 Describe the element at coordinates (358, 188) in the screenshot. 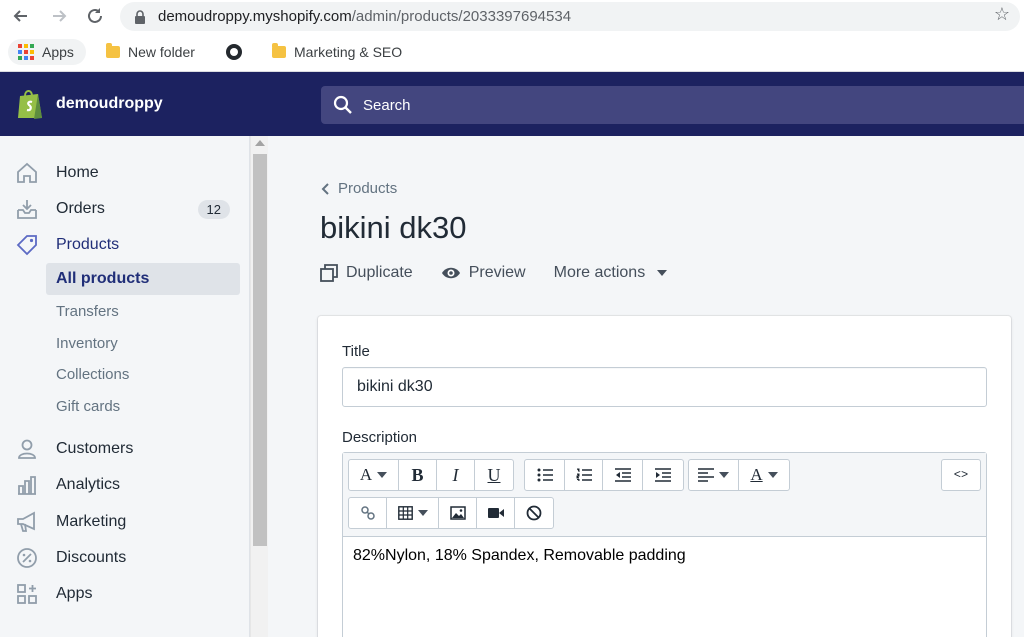

I see `breadcrumb: Products` at that location.